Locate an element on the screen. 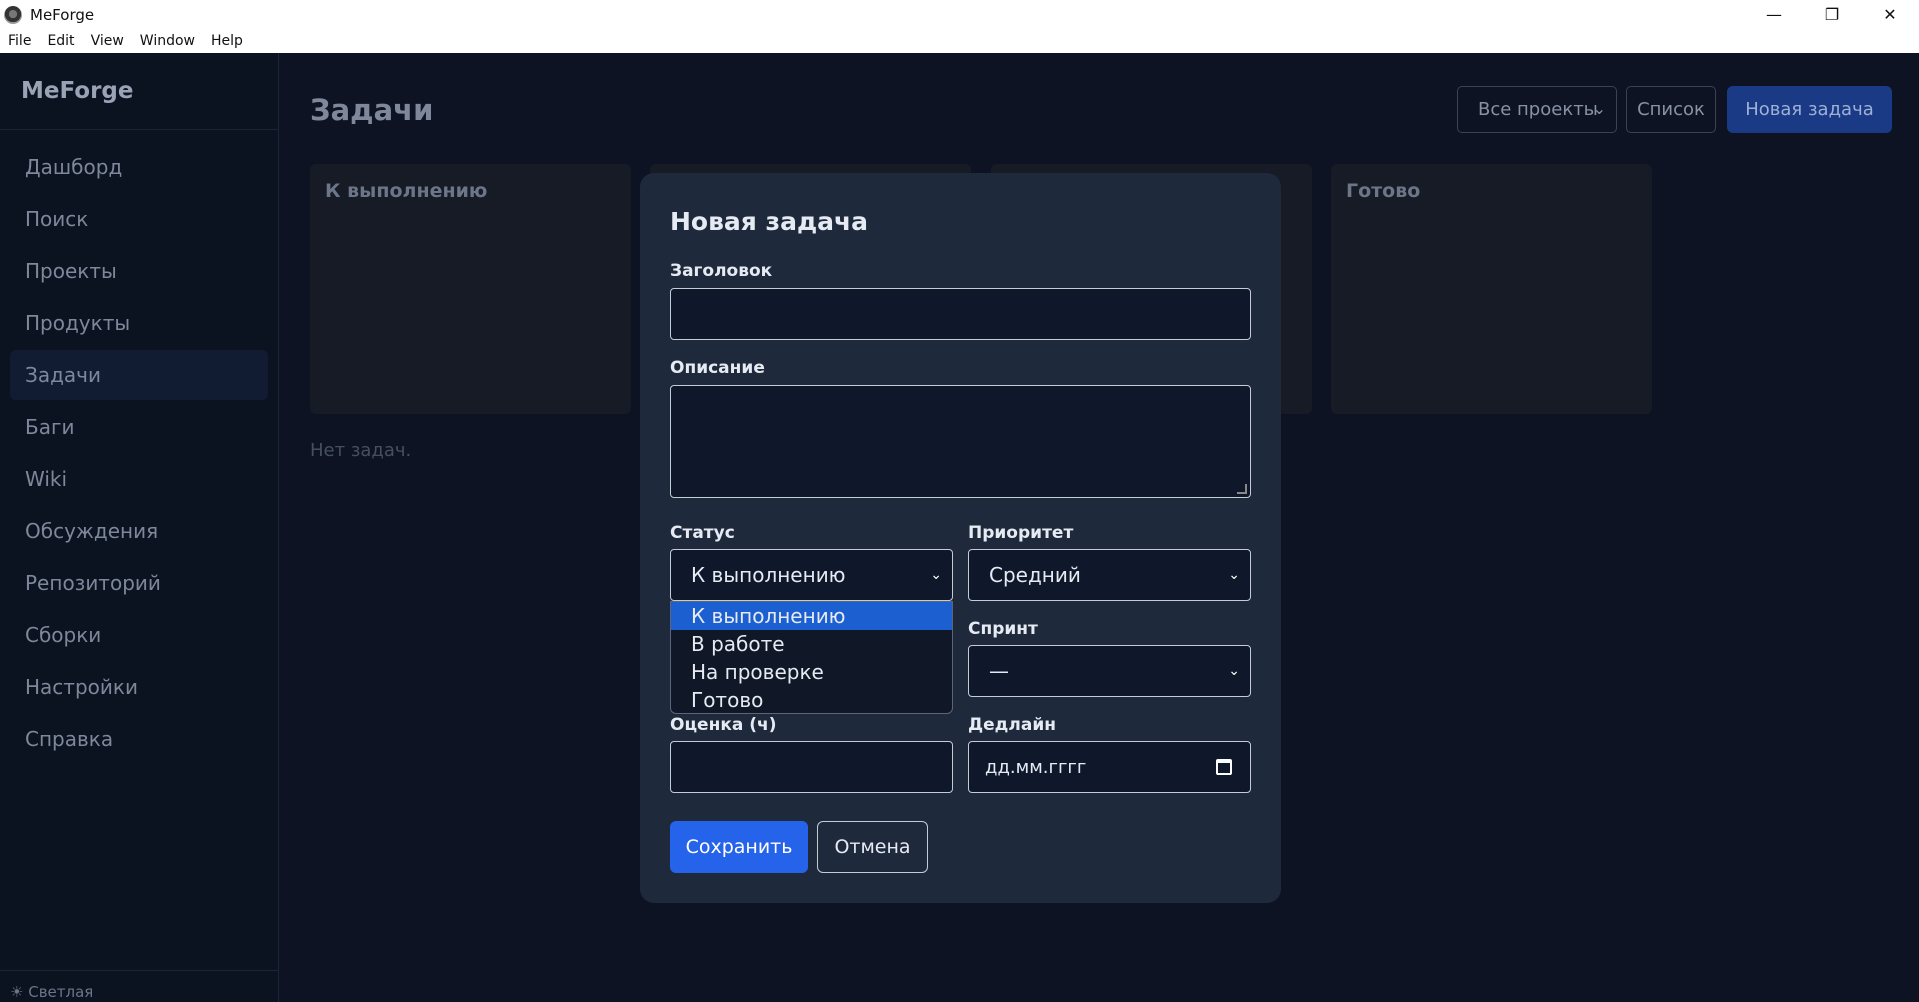 The height and width of the screenshot is (1002, 1919). title-input is located at coordinates (960, 314).